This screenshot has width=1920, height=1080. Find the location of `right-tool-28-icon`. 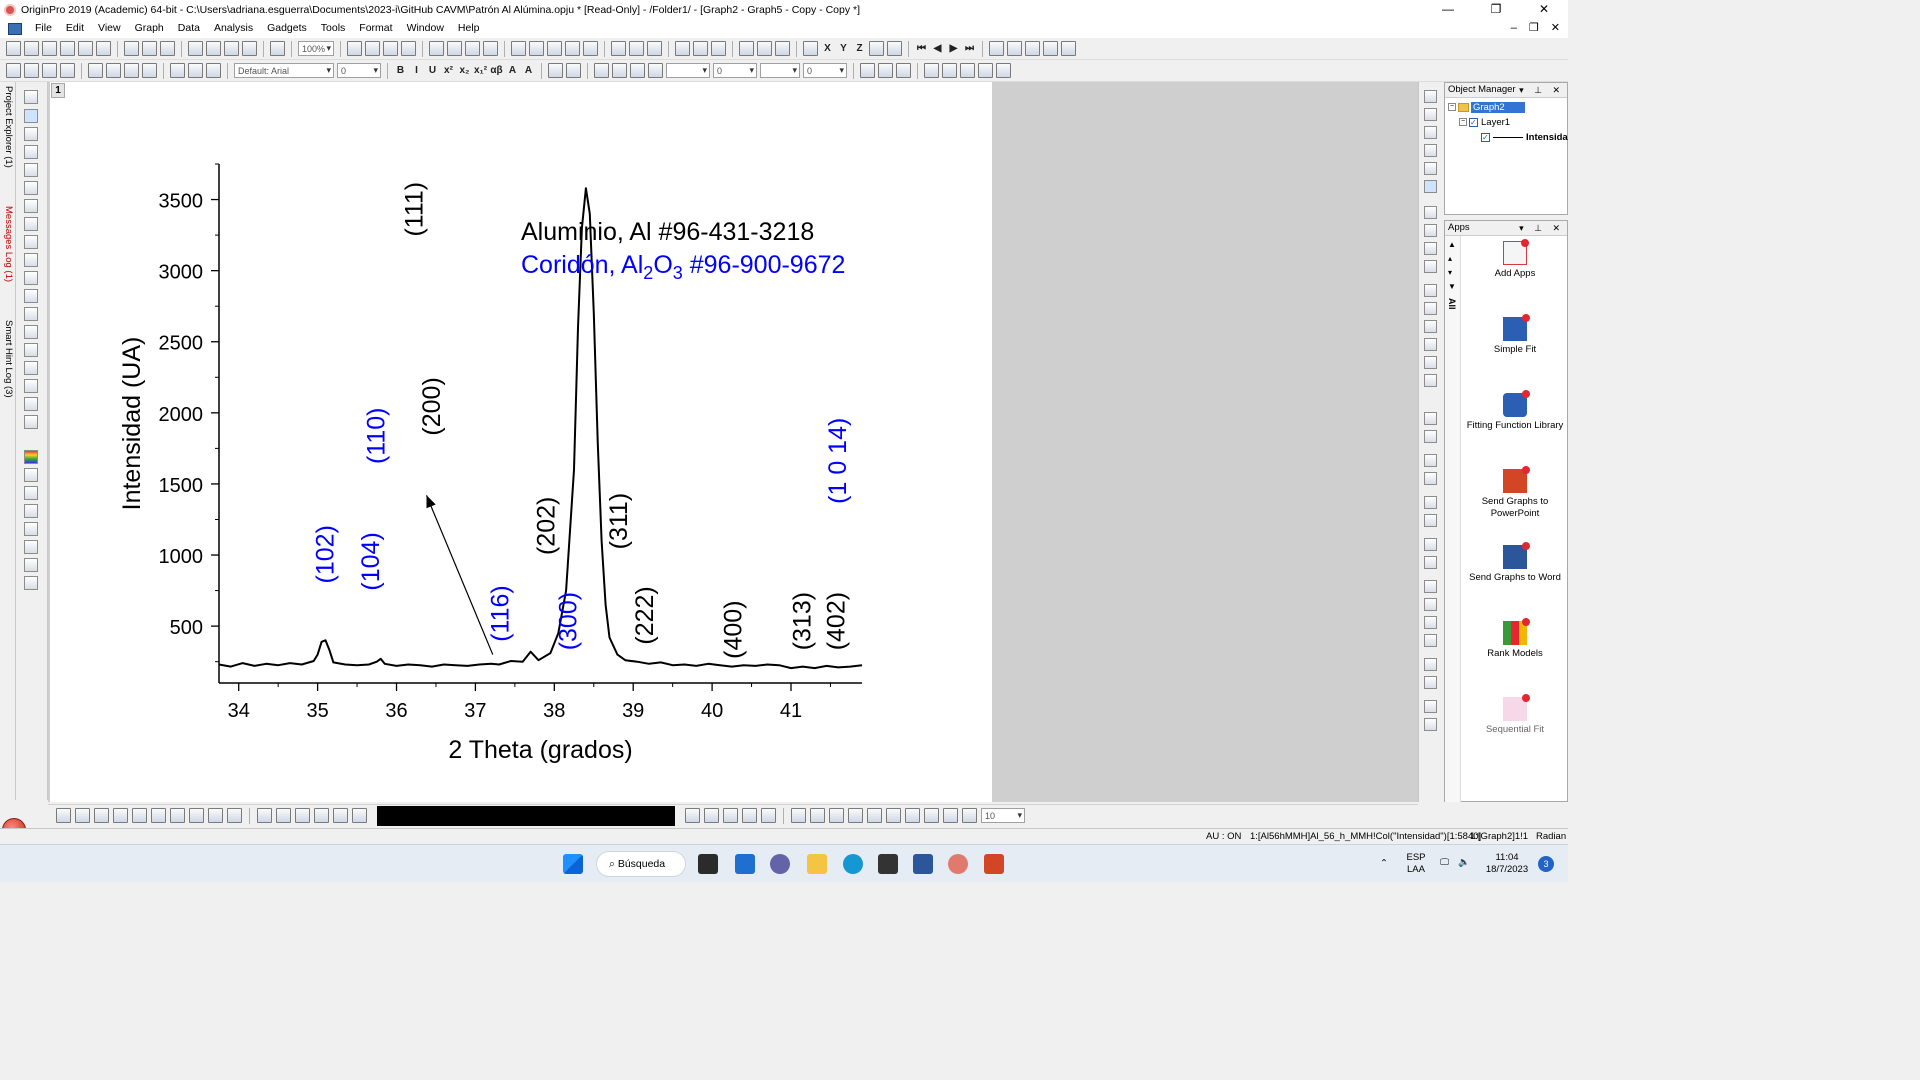

right-tool-28-icon is located at coordinates (1430, 640).